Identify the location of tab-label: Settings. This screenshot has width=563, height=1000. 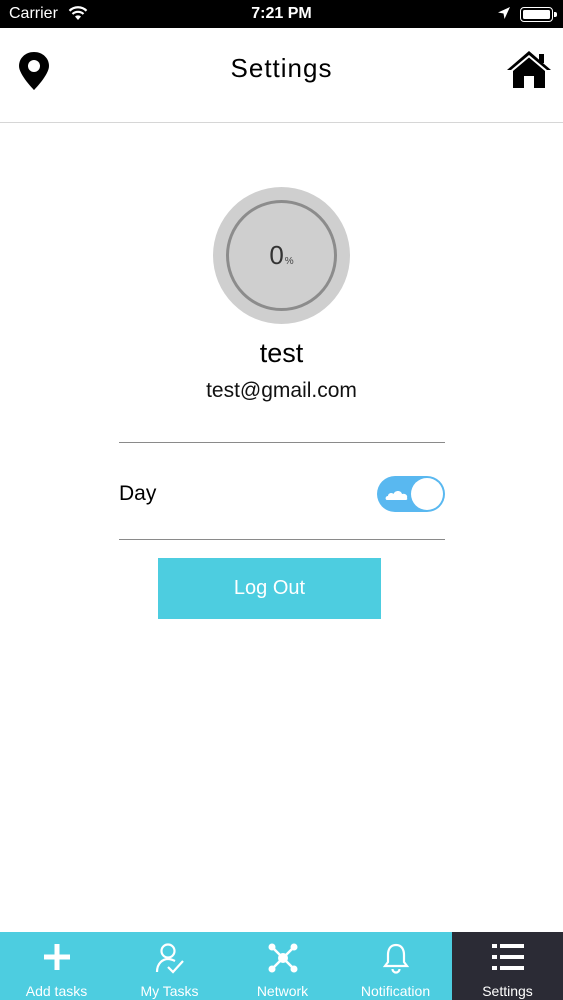
(507, 991).